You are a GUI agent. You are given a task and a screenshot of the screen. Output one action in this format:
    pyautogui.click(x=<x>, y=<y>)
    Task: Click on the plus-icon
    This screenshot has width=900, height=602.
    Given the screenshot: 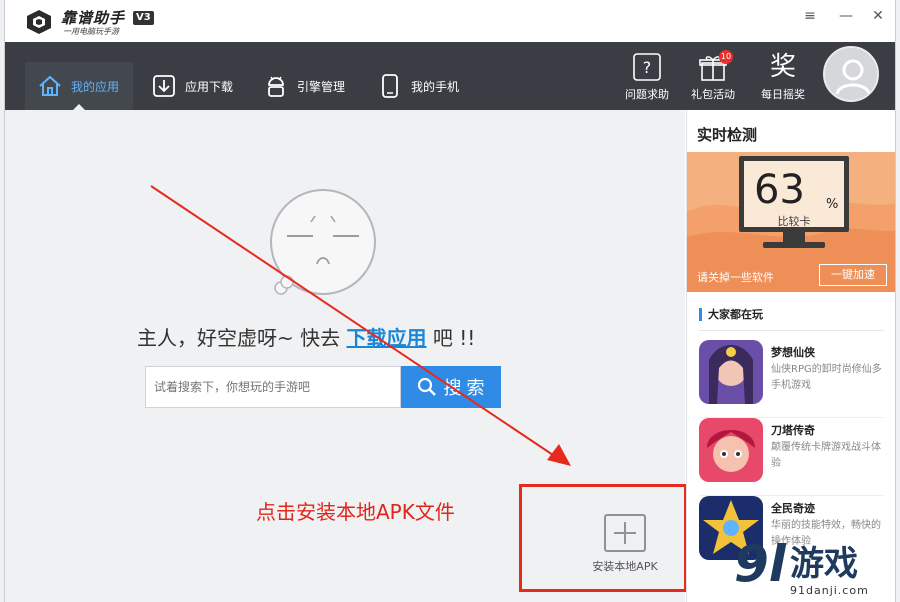 What is the action you would take?
    pyautogui.click(x=625, y=533)
    